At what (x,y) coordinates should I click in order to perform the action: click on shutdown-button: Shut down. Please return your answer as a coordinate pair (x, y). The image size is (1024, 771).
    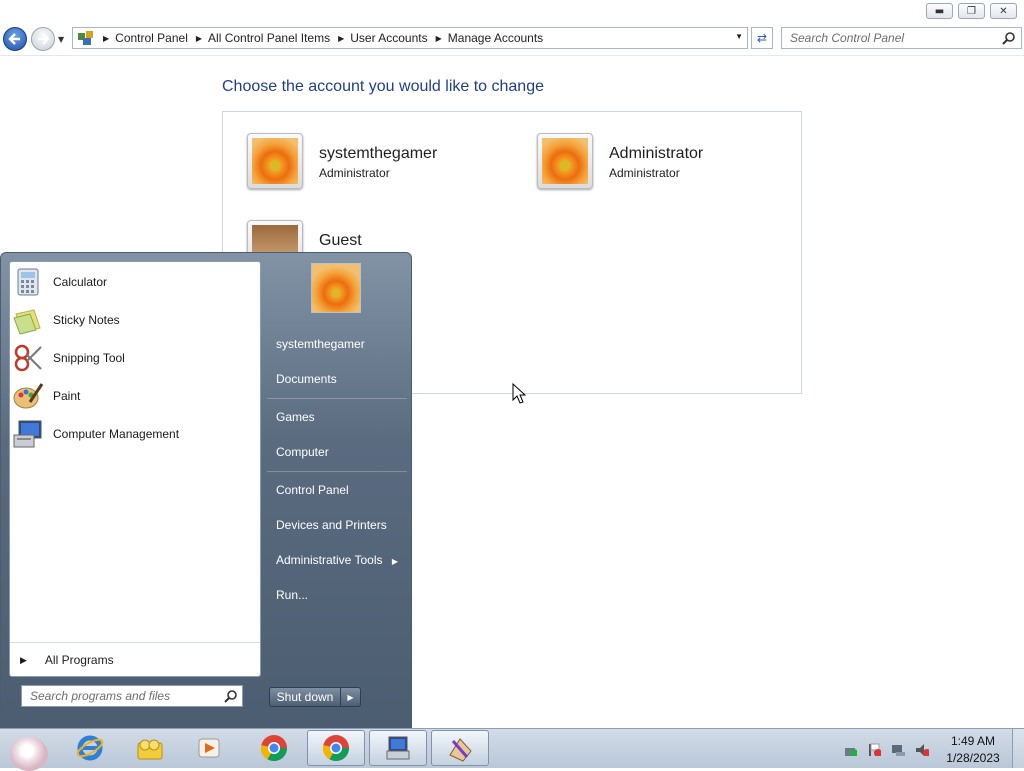
    Looking at the image, I should click on (305, 697).